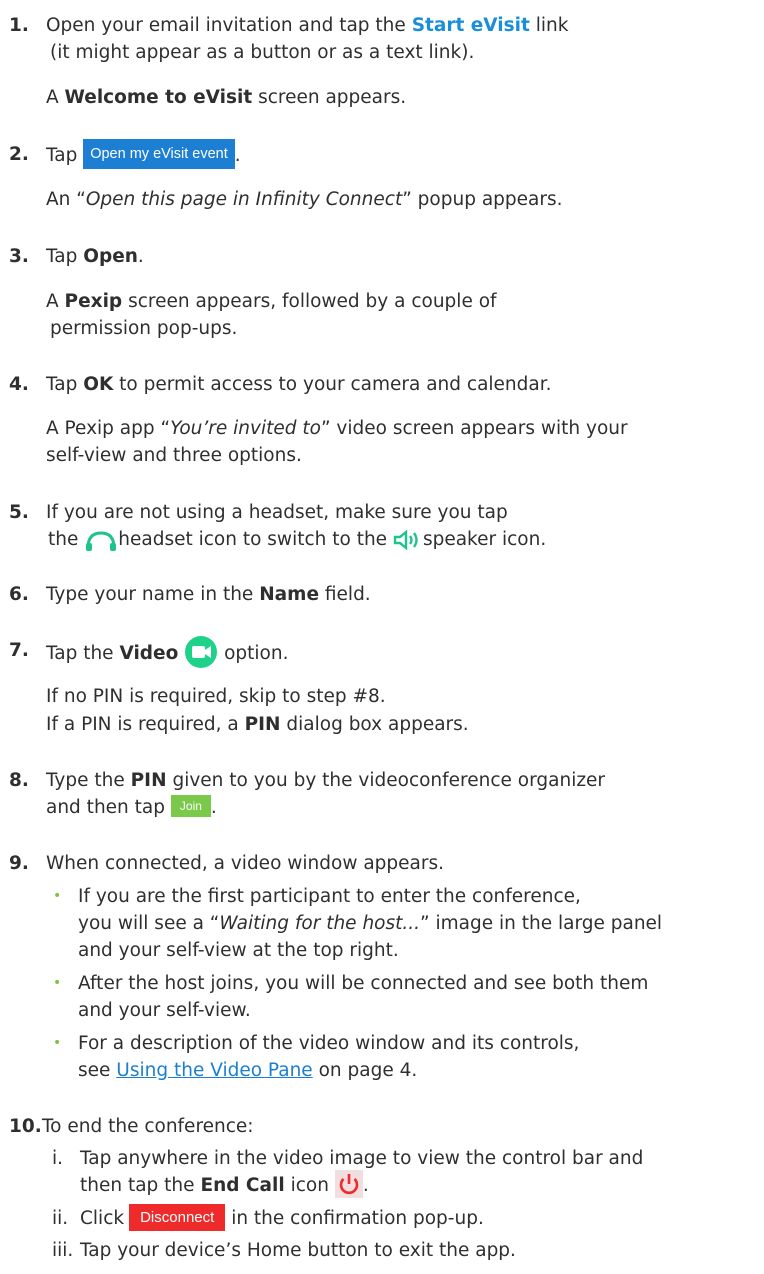  Describe the element at coordinates (408, 540) in the screenshot. I see `speaker-icon` at that location.